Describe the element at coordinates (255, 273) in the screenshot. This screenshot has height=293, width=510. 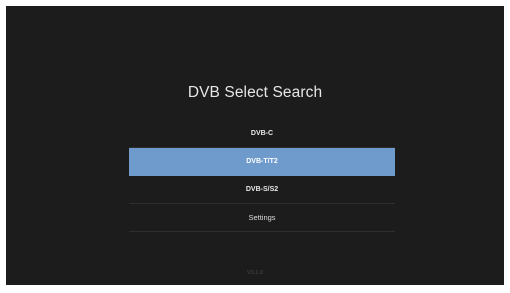
I see `version-label: V3.1.0` at that location.